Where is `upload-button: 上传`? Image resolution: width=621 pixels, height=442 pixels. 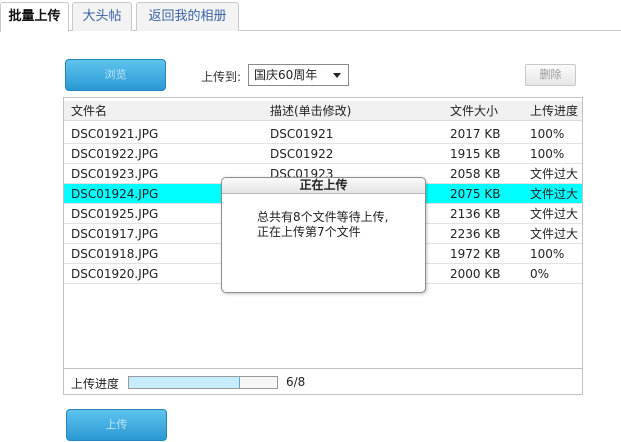 upload-button: 上传 is located at coordinates (116, 425).